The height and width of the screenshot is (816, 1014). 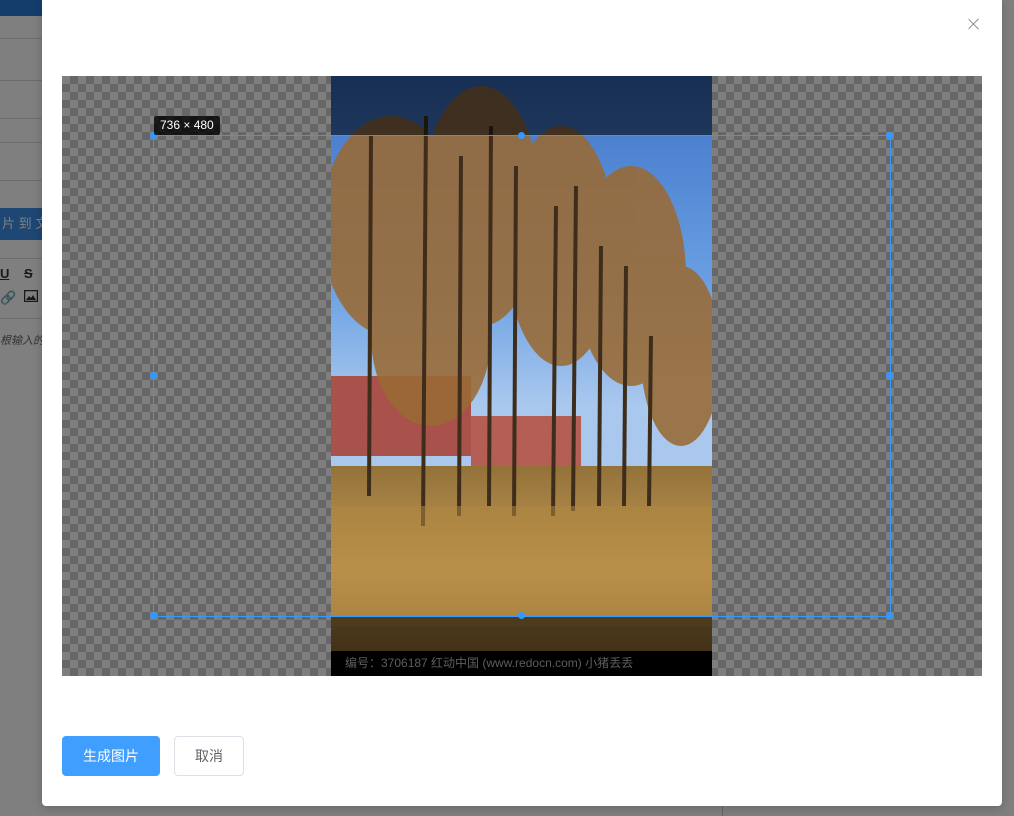 I want to click on crop-handle-bottom, so click(x=521, y=615).